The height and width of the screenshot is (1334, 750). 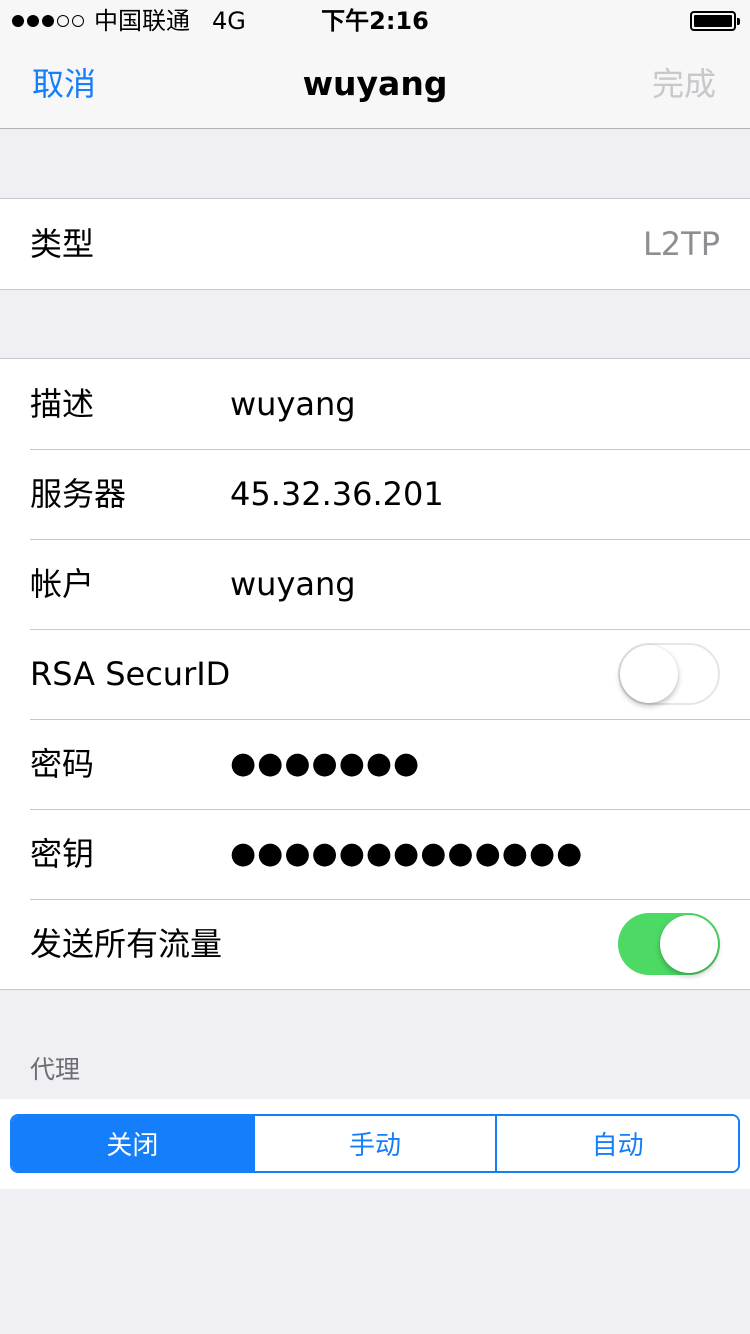 I want to click on description-row: 描述 wuyang, so click(x=375, y=404).